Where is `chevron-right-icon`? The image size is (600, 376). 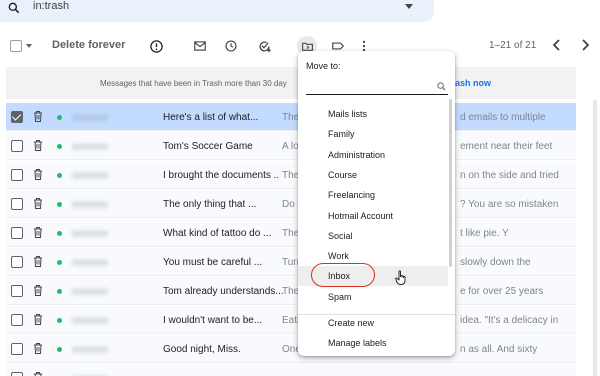
chevron-right-icon is located at coordinates (585, 46).